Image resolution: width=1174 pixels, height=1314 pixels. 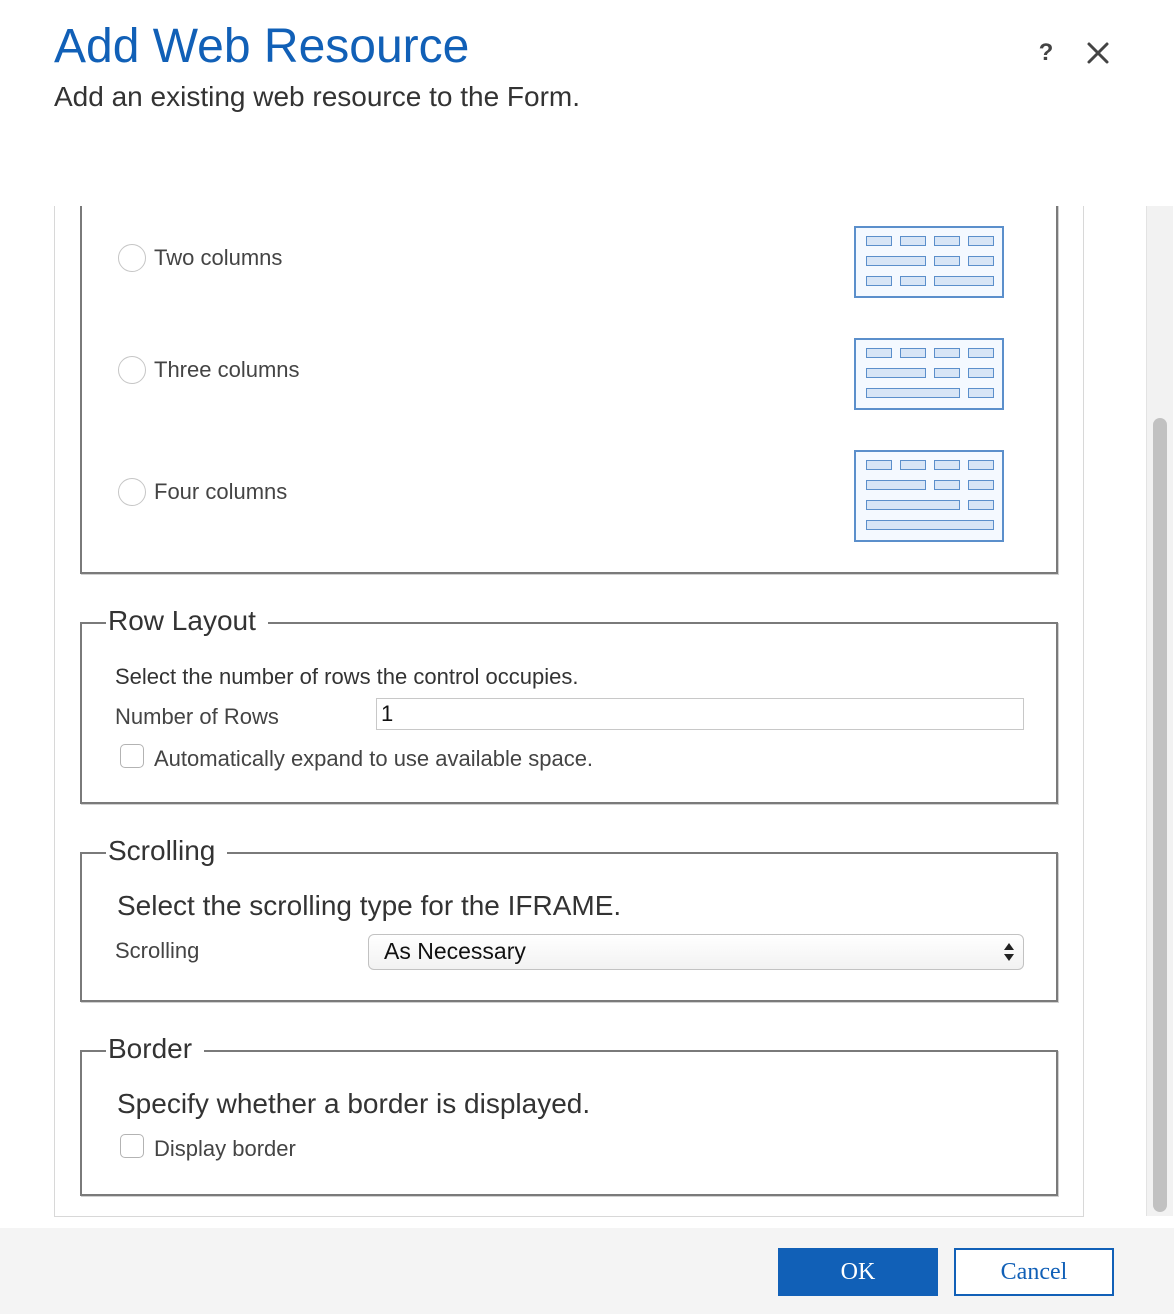 I want to click on number-of-rows-label: Number of Rows, so click(x=197, y=716).